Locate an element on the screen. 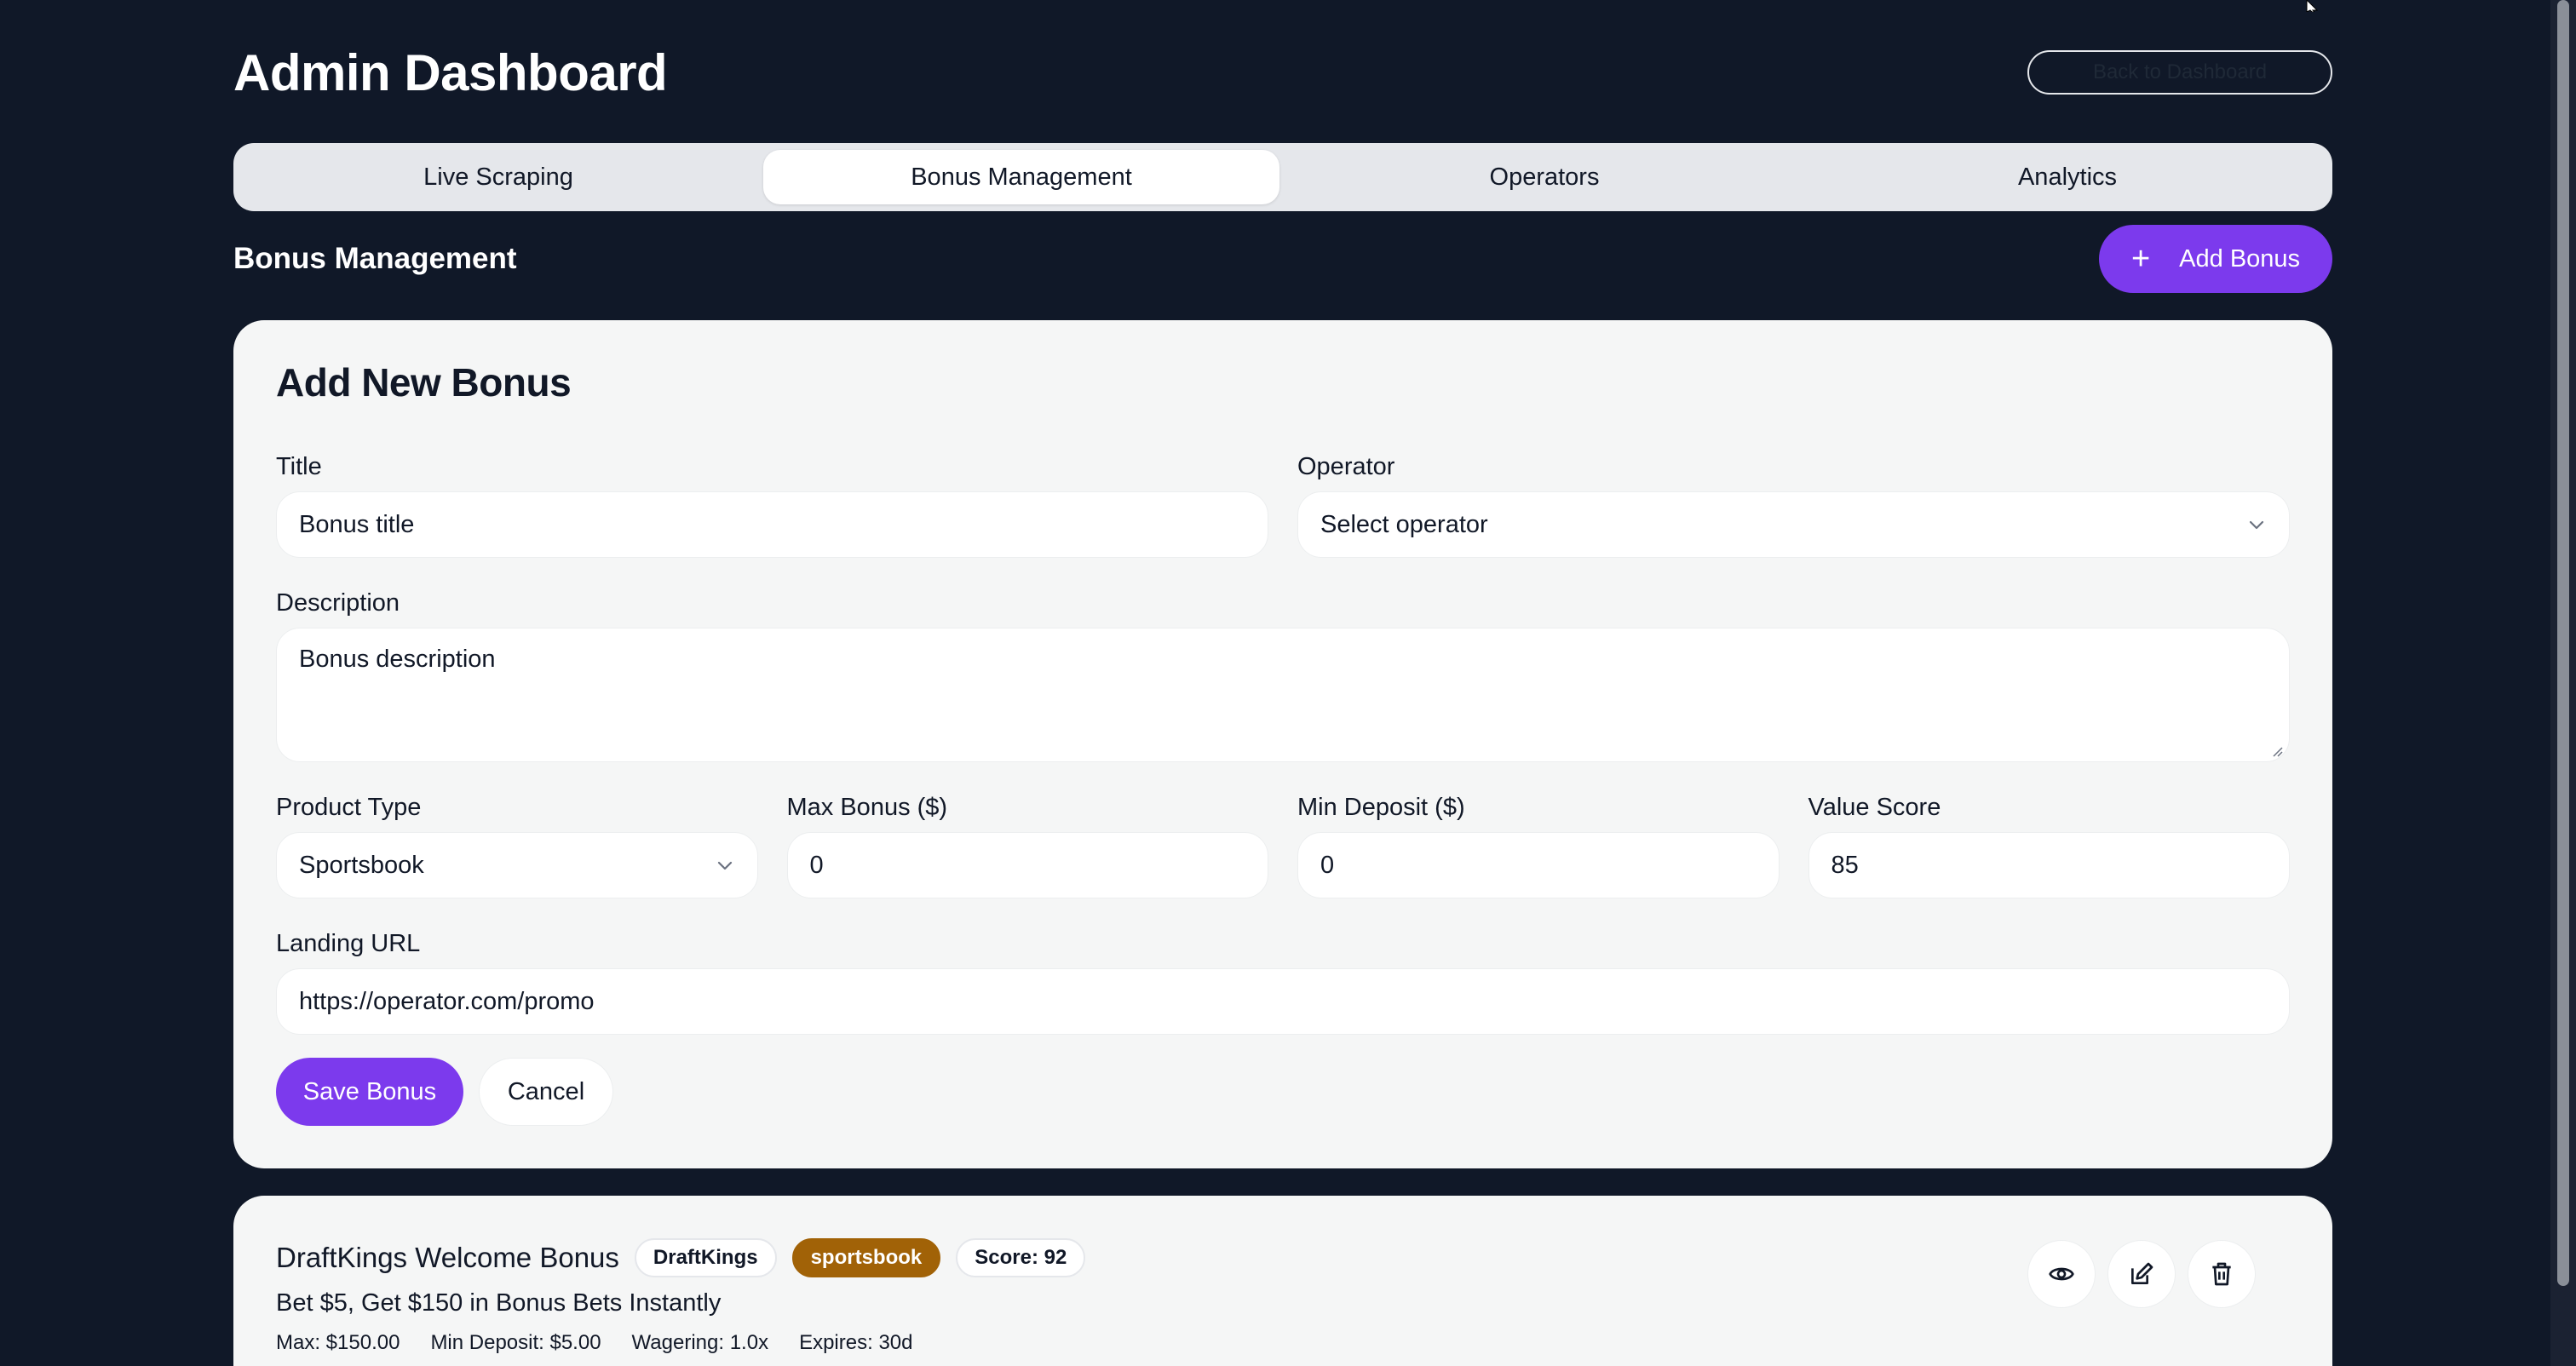  landing-url-label: Landing URL is located at coordinates (348, 943).